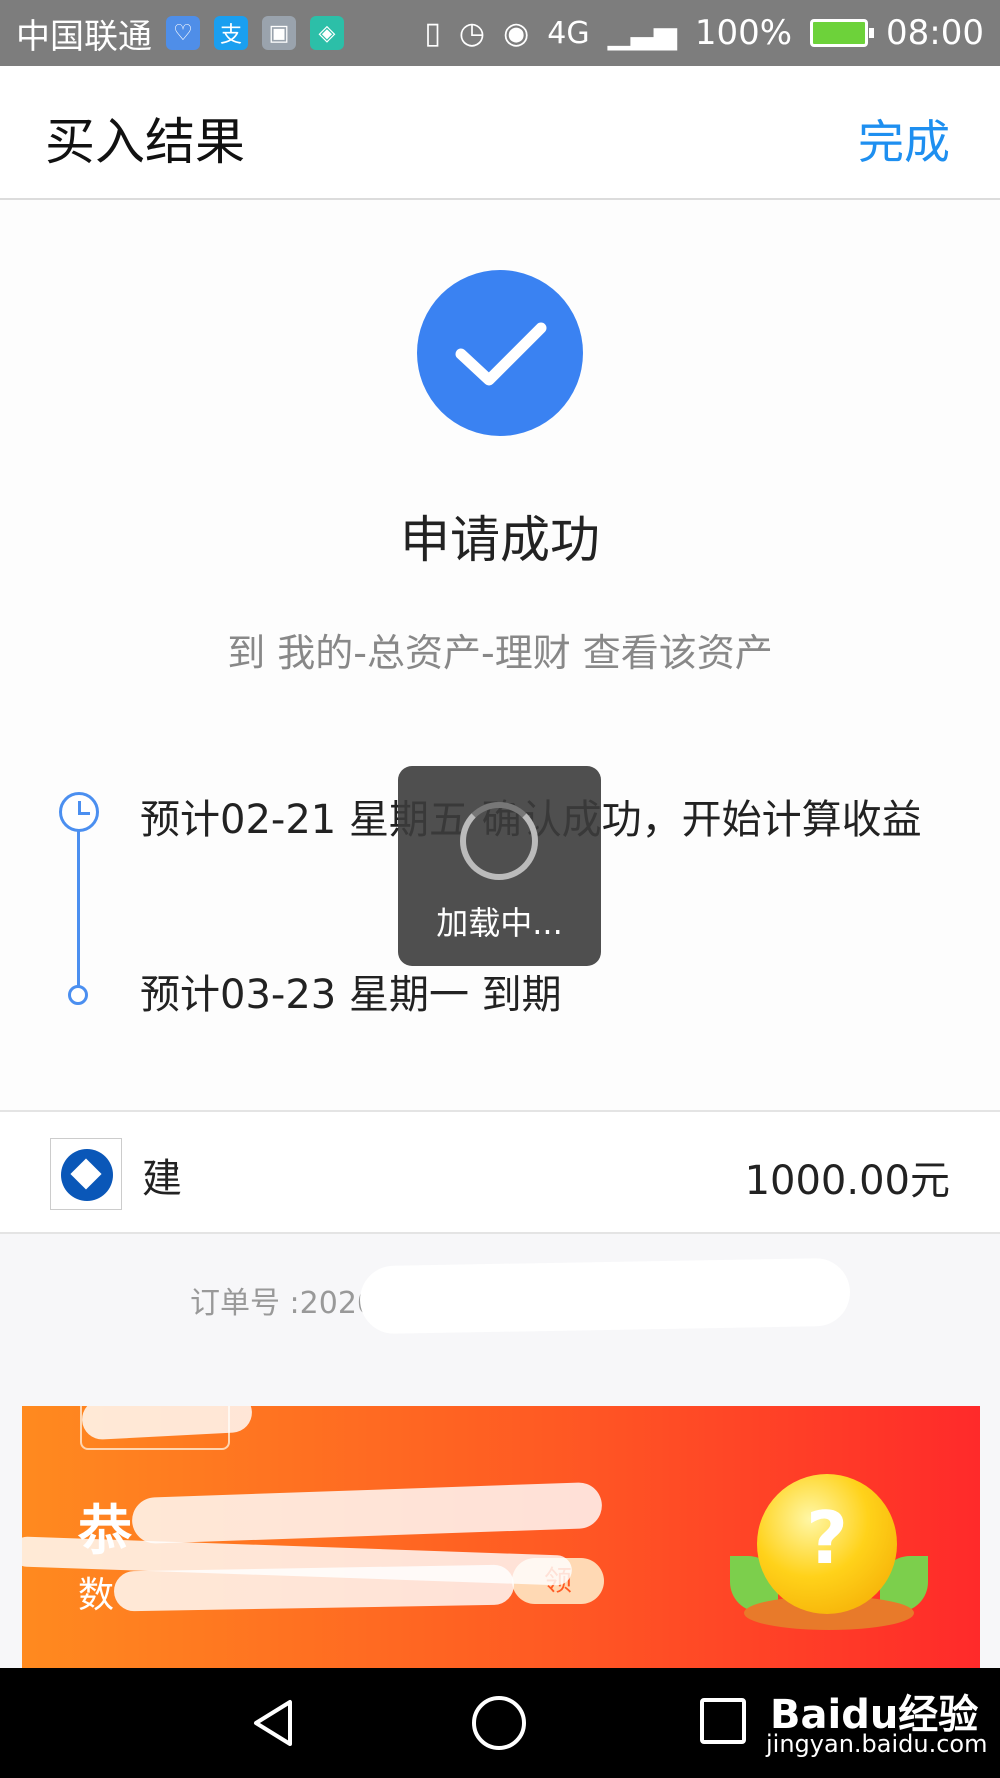 The width and height of the screenshot is (1000, 1778). Describe the element at coordinates (84, 36) in the screenshot. I see `carrier-label: 中国联通` at that location.